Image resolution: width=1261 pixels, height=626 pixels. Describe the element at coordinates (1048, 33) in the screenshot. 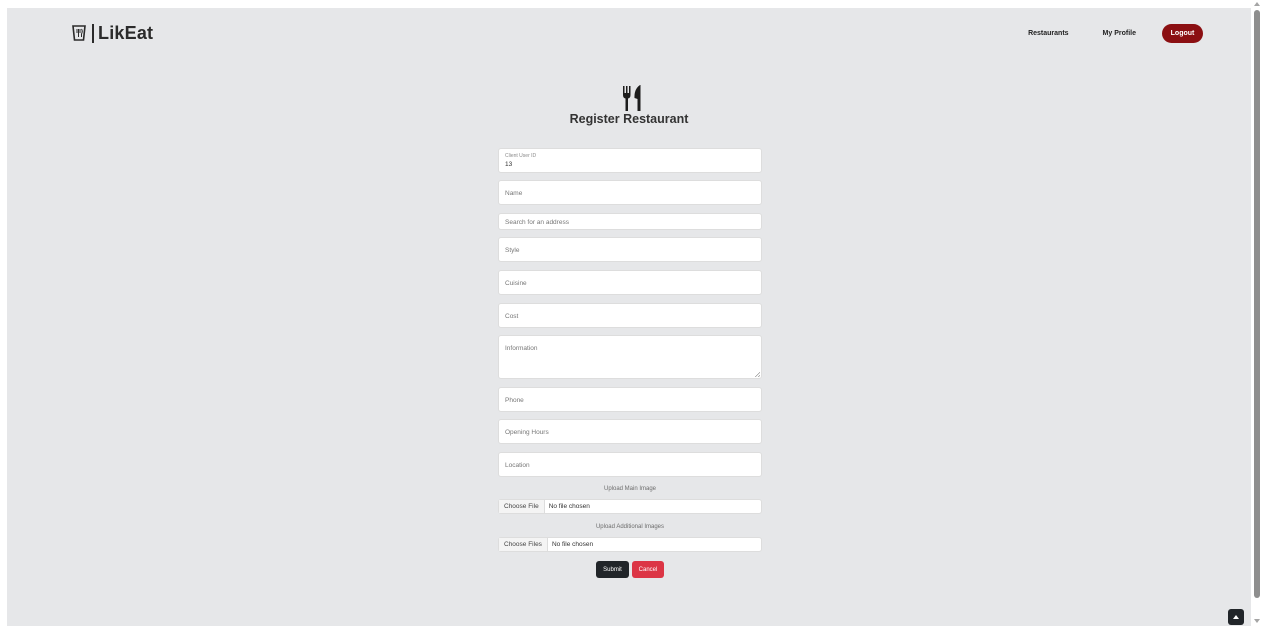

I see `nav-restaurants-link: Restaurants` at that location.